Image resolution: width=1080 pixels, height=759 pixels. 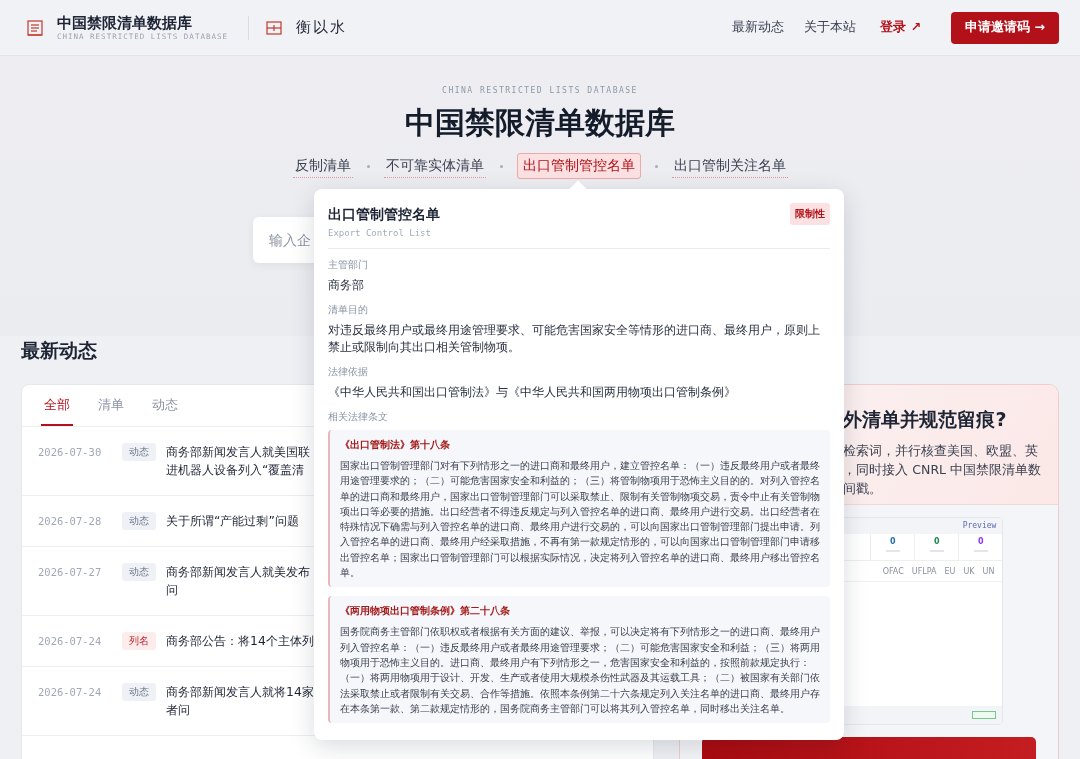 I want to click on field-label: 法律依据, so click(x=348, y=372).